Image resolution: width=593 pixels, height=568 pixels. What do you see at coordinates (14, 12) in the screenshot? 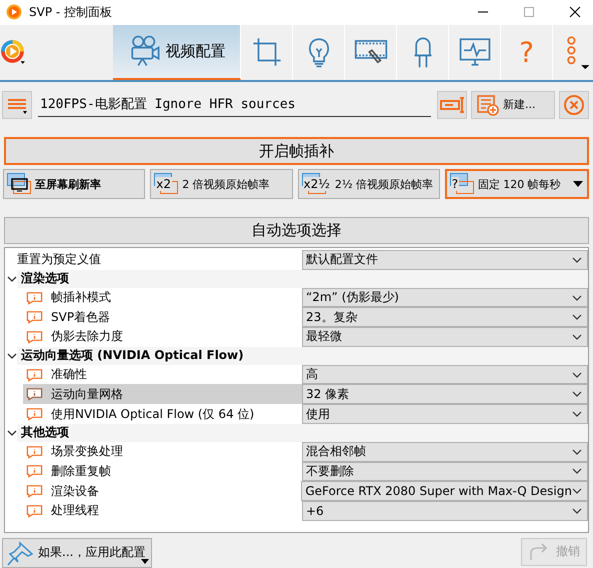
I see `app-logo-icon` at bounding box center [14, 12].